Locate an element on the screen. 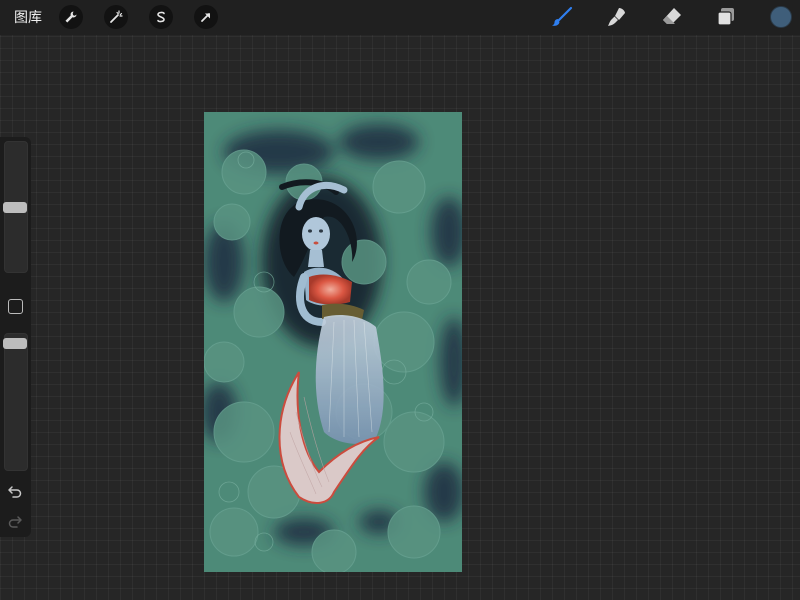  modify-button is located at coordinates (15, 306).